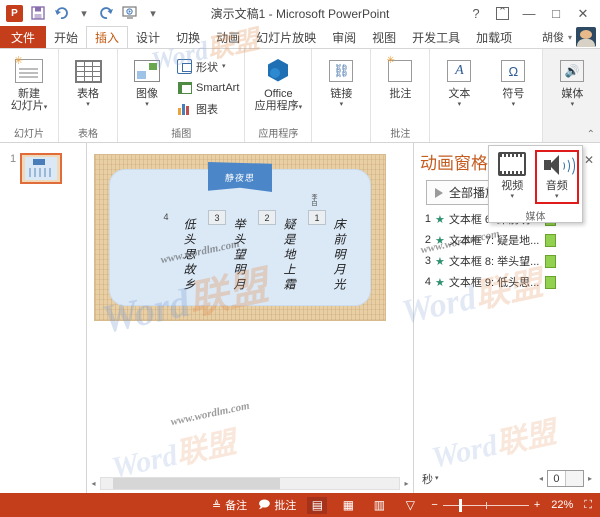 The width and height of the screenshot is (600, 517). I want to click on tab-home: 开始, so click(66, 37).